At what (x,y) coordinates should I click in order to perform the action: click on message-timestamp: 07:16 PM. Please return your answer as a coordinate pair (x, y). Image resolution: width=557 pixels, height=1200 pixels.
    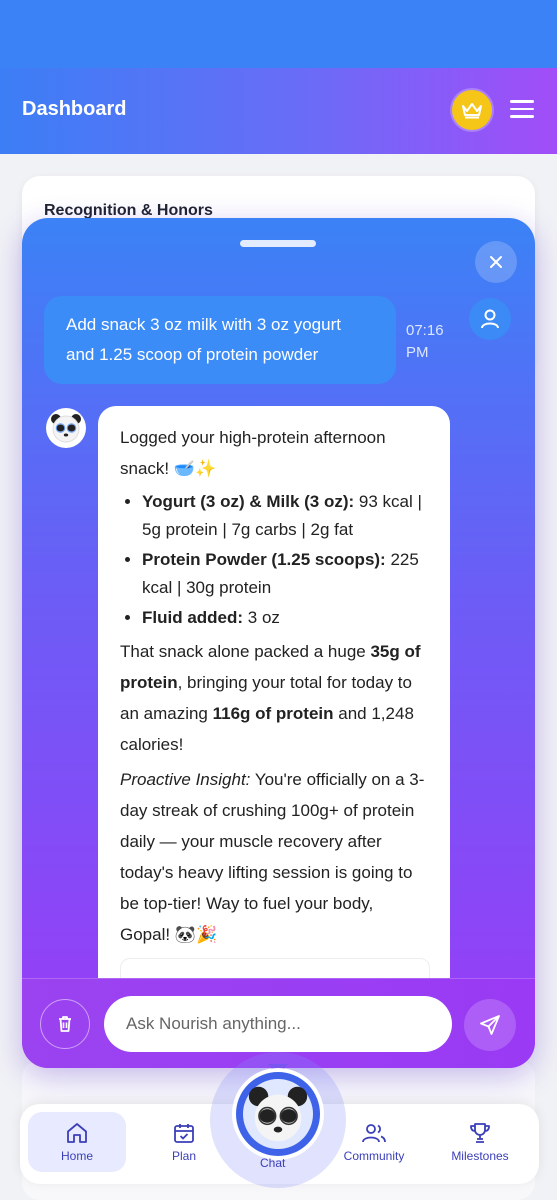
    Looking at the image, I should click on (425, 341).